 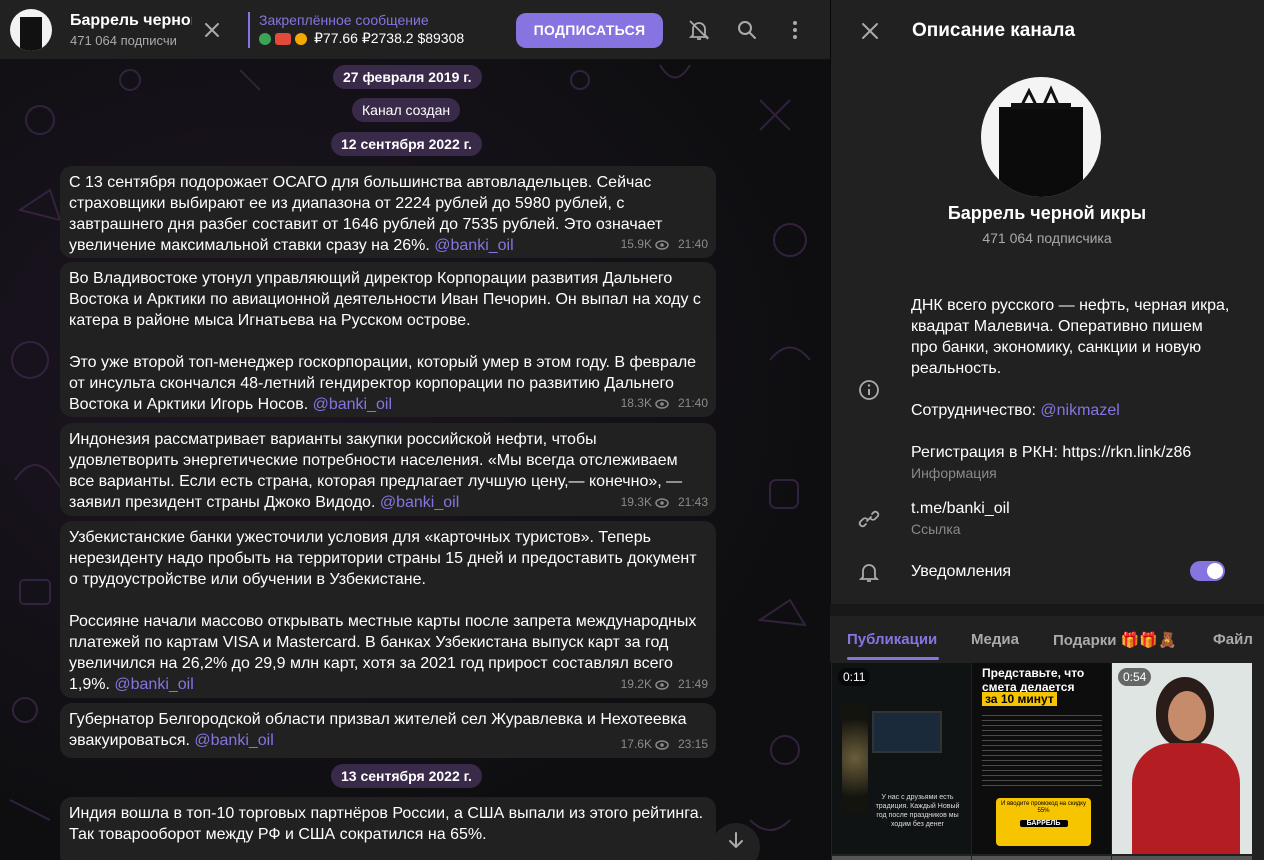 I want to click on notifications-label: Уведомления, so click(x=961, y=571).